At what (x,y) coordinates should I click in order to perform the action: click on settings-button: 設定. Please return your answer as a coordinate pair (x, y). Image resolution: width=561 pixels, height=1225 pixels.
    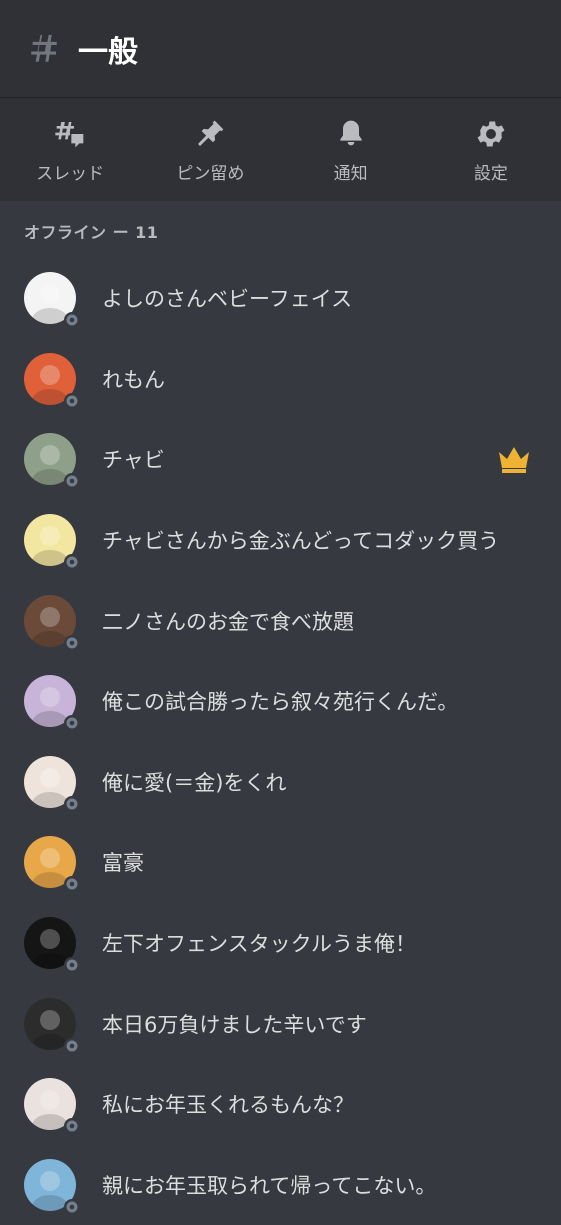
    Looking at the image, I should click on (491, 149).